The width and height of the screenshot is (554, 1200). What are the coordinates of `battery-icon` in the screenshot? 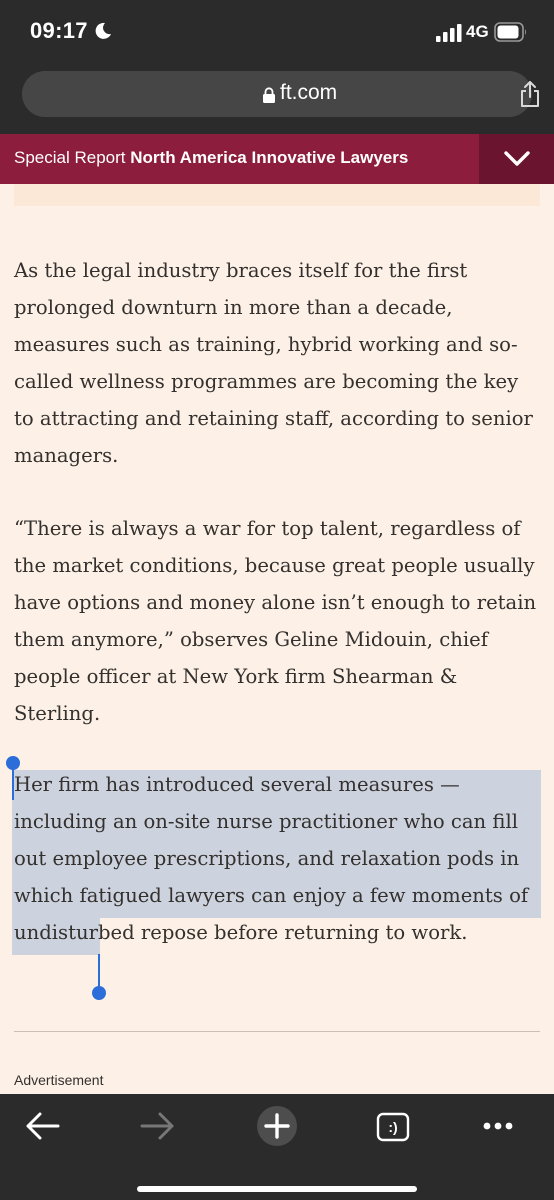 It's located at (510, 32).